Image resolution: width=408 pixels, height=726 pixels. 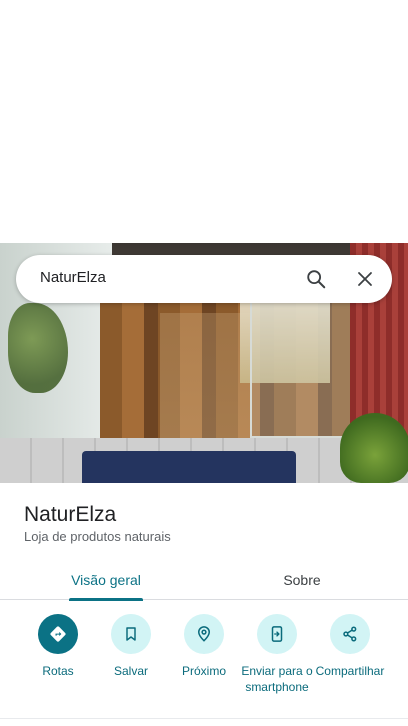 I want to click on search-query: NaturElza, so click(x=73, y=277).